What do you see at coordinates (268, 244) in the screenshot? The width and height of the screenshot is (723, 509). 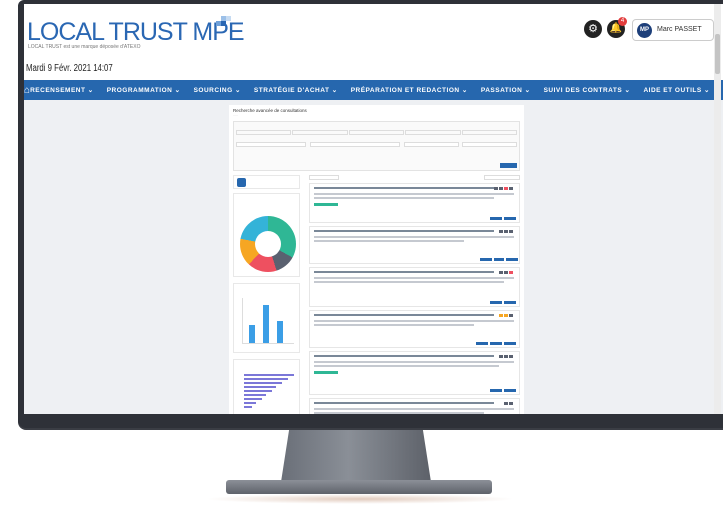 I see `status-donut-chart` at bounding box center [268, 244].